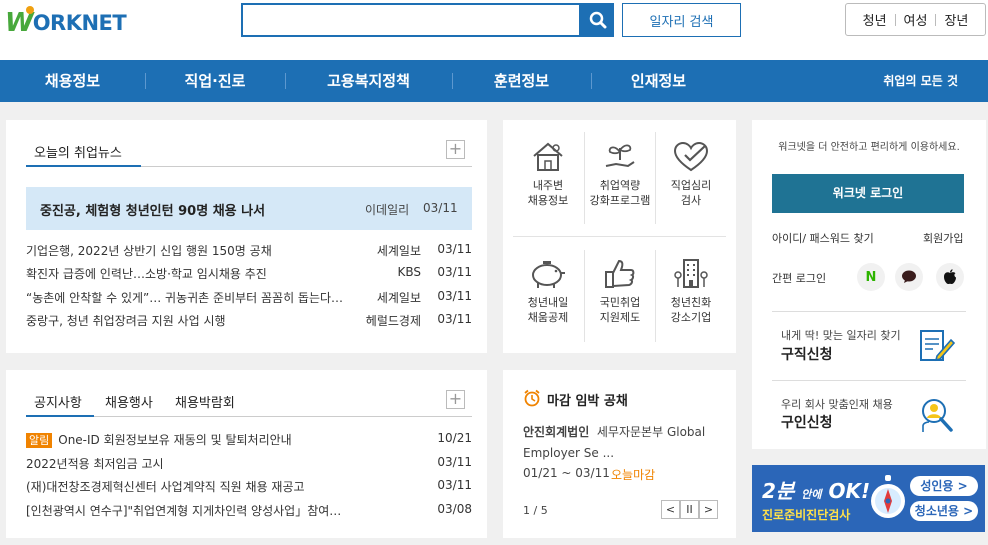 The height and width of the screenshot is (545, 988). What do you see at coordinates (72, 81) in the screenshot?
I see `nav-item-jobs: 채용정보` at bounding box center [72, 81].